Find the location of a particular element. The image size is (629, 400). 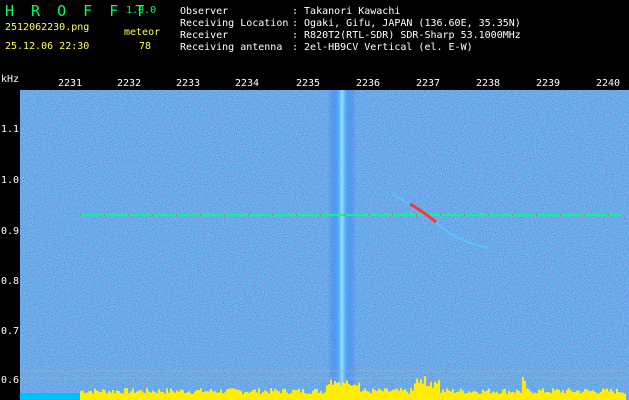

left-axis-background is located at coordinates (10, 245).